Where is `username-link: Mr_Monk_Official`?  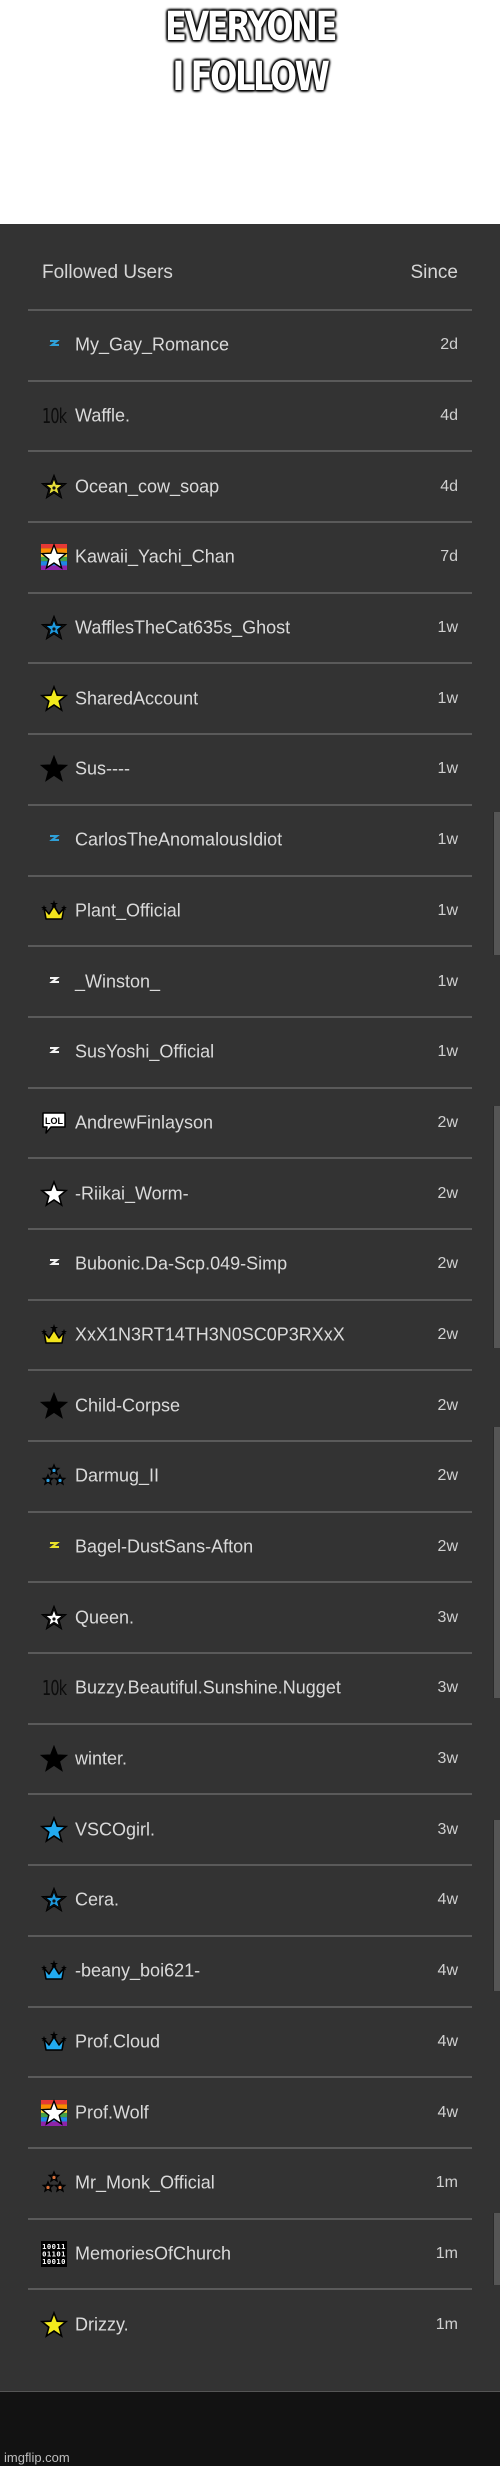
username-link: Mr_Monk_Official is located at coordinates (145, 2183).